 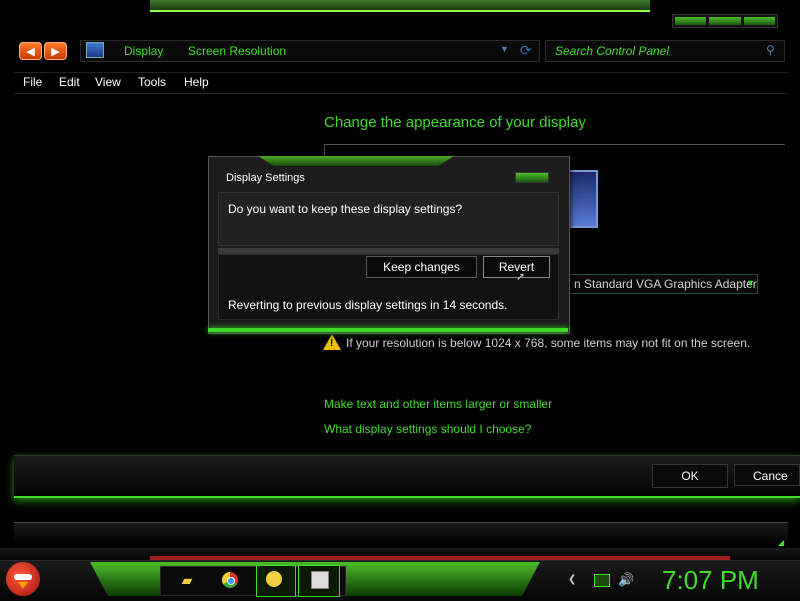 What do you see at coordinates (388, 219) in the screenshot?
I see `dialog-question-panel` at bounding box center [388, 219].